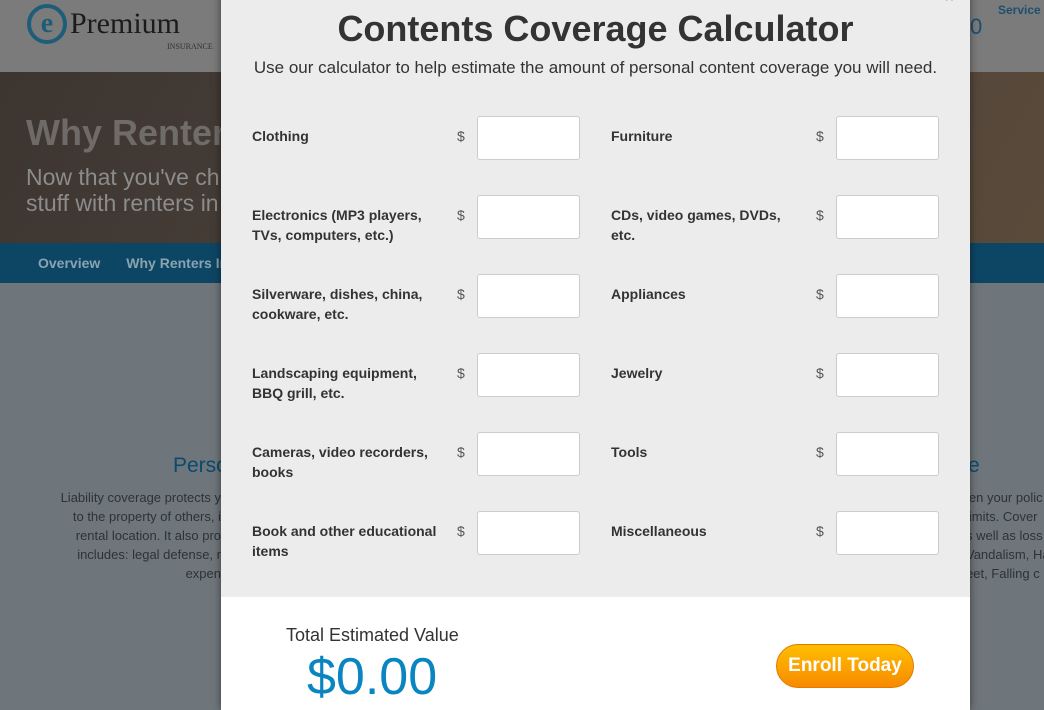  Describe the element at coordinates (659, 531) in the screenshot. I see `field-label: Miscellaneous` at that location.